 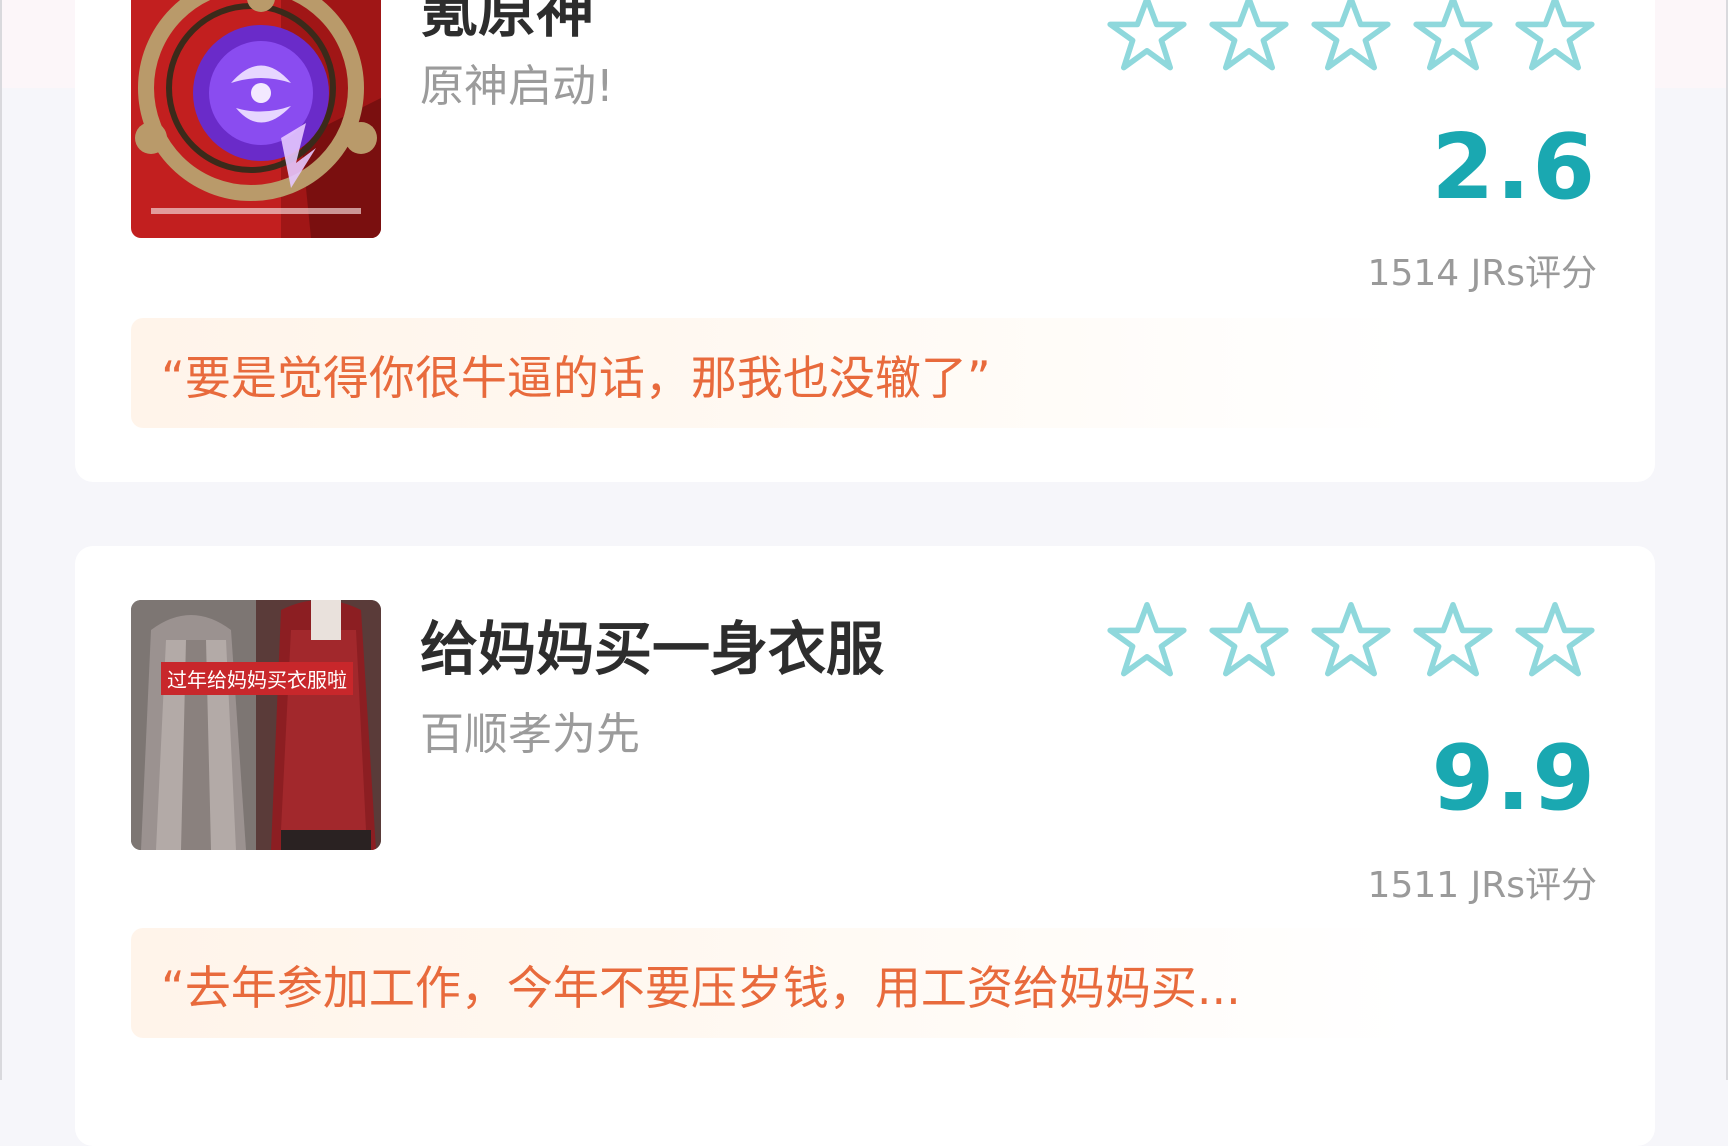 What do you see at coordinates (517, 86) in the screenshot?
I see `card-subtitle: 原神启动!` at bounding box center [517, 86].